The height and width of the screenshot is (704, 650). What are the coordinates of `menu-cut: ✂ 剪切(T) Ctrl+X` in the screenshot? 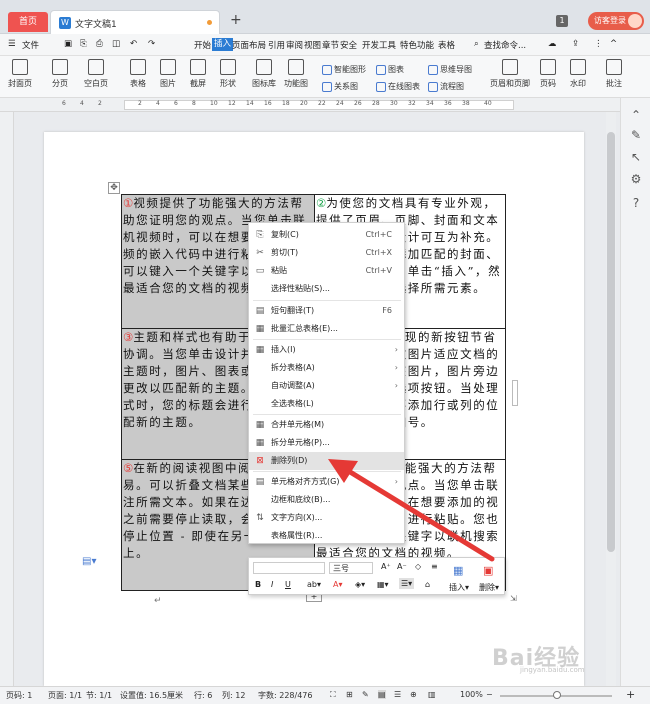 It's located at (326, 253).